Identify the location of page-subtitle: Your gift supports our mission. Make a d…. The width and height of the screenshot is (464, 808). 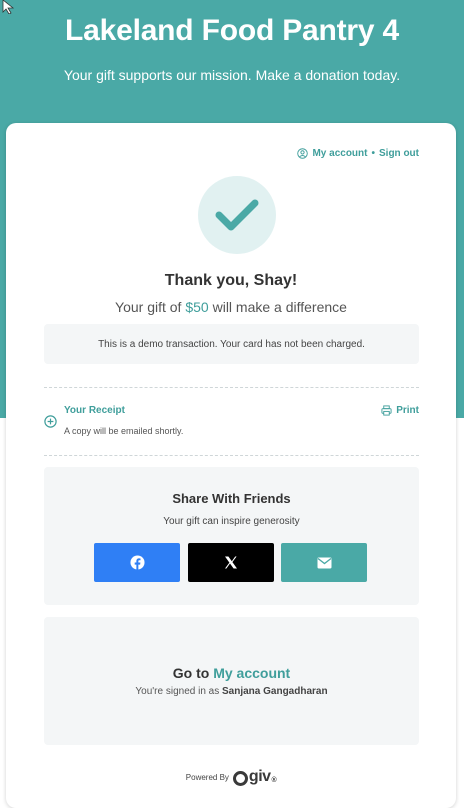
(232, 75).